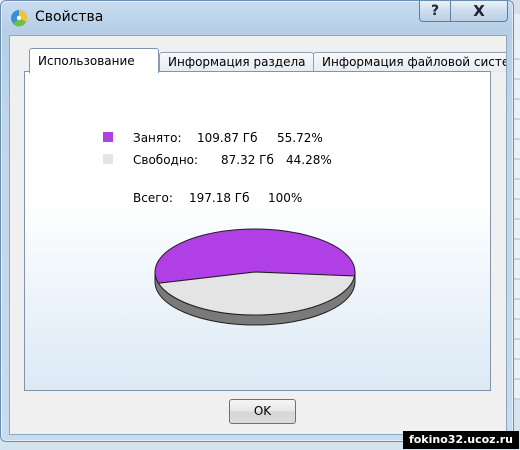 This screenshot has height=450, width=520. I want to click on ok-button: OK, so click(262, 411).